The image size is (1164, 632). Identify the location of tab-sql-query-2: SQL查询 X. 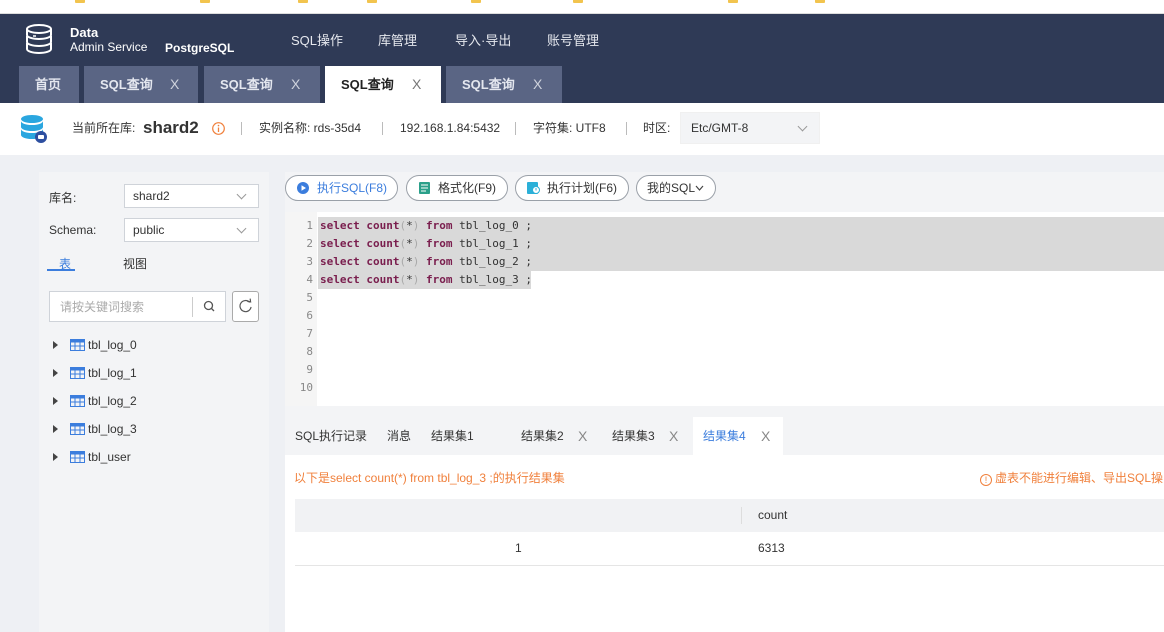
(262, 84).